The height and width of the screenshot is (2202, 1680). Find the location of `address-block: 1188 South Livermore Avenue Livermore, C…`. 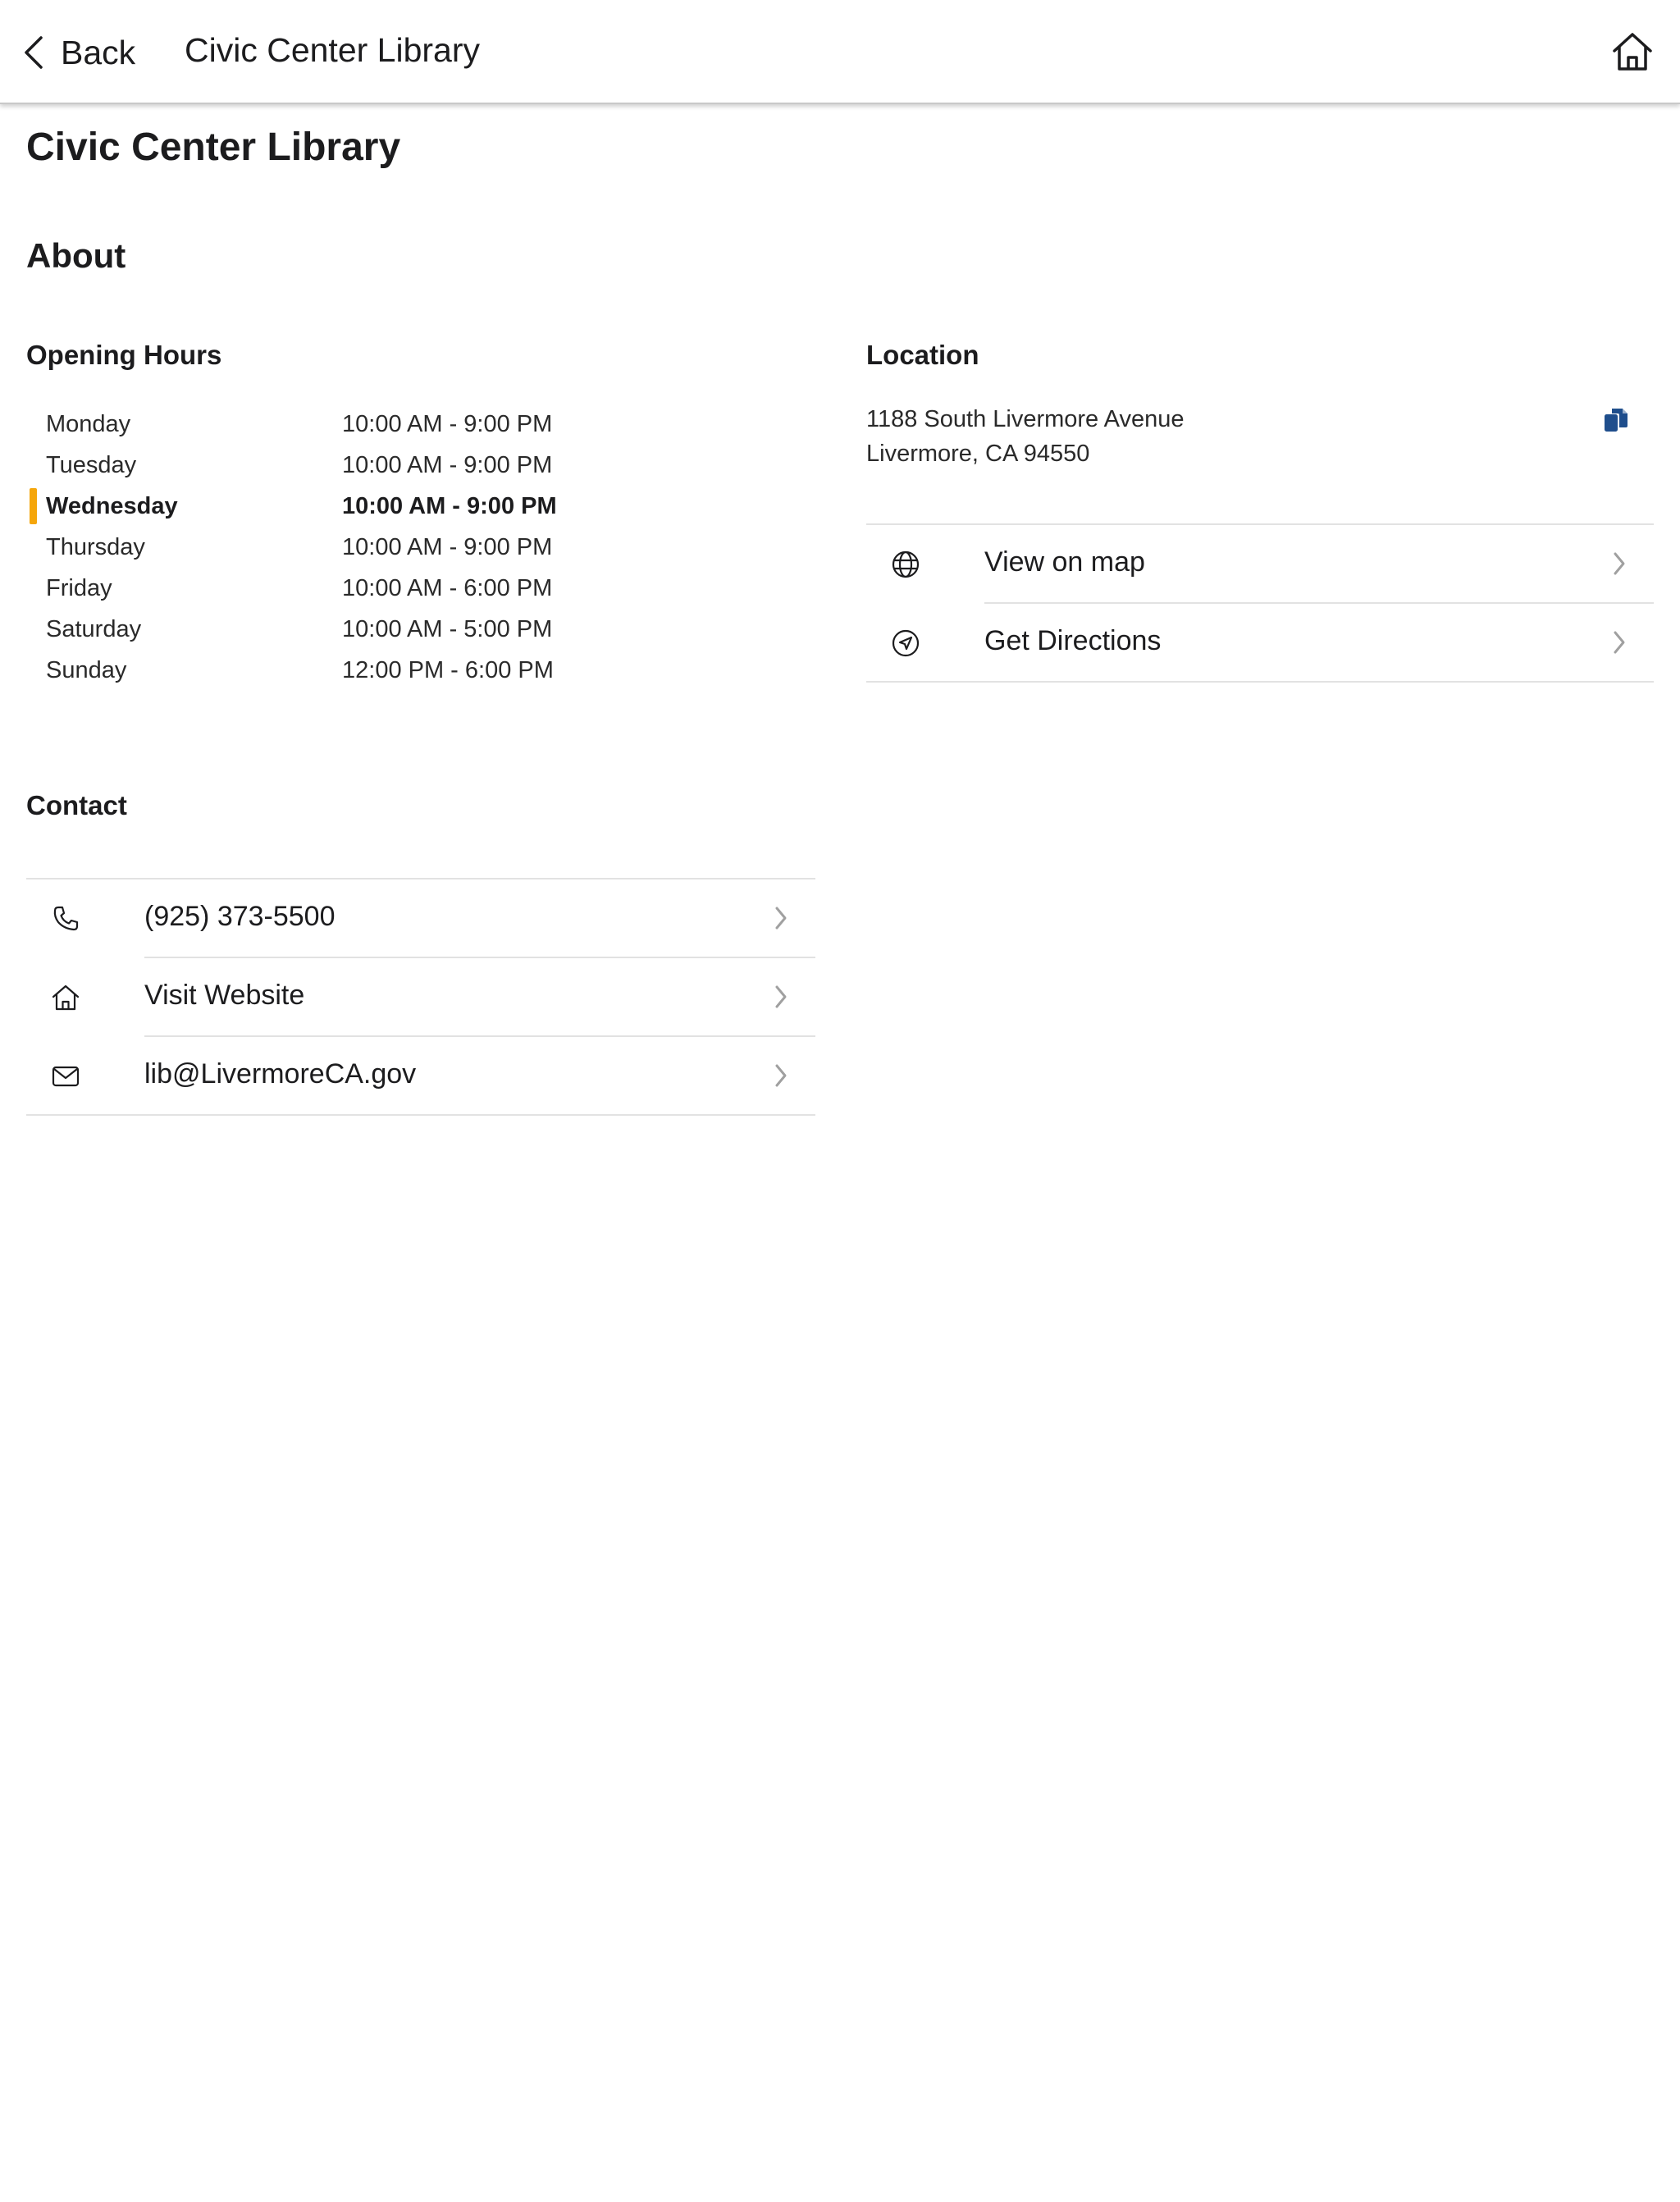

address-block: 1188 South Livermore Avenue Livermore, C… is located at coordinates (1025, 436).